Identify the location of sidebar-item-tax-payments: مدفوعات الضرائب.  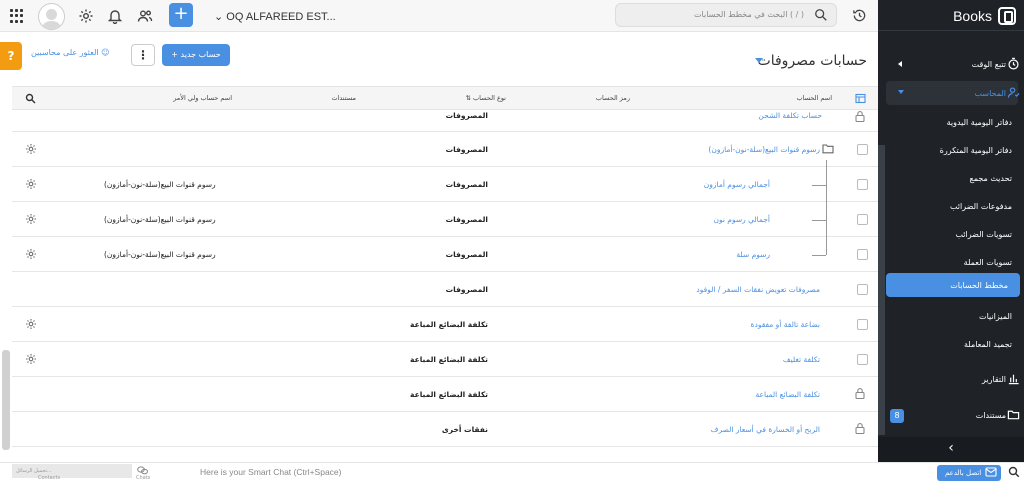
(959, 206).